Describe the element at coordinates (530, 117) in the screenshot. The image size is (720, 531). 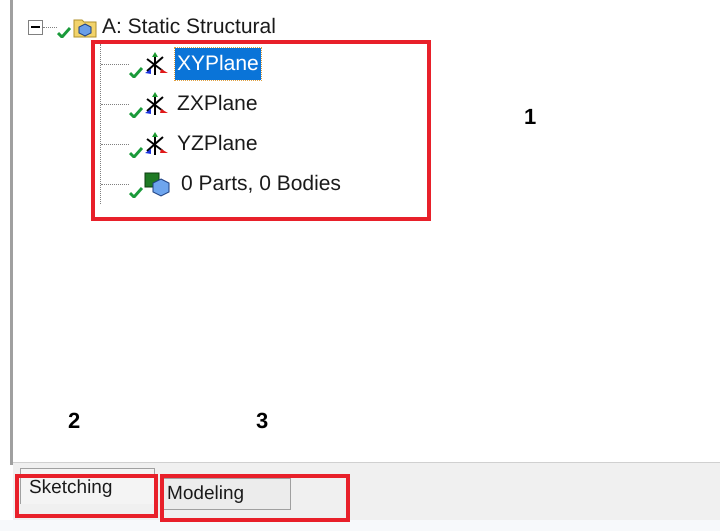
I see `callout-number: 1` at that location.